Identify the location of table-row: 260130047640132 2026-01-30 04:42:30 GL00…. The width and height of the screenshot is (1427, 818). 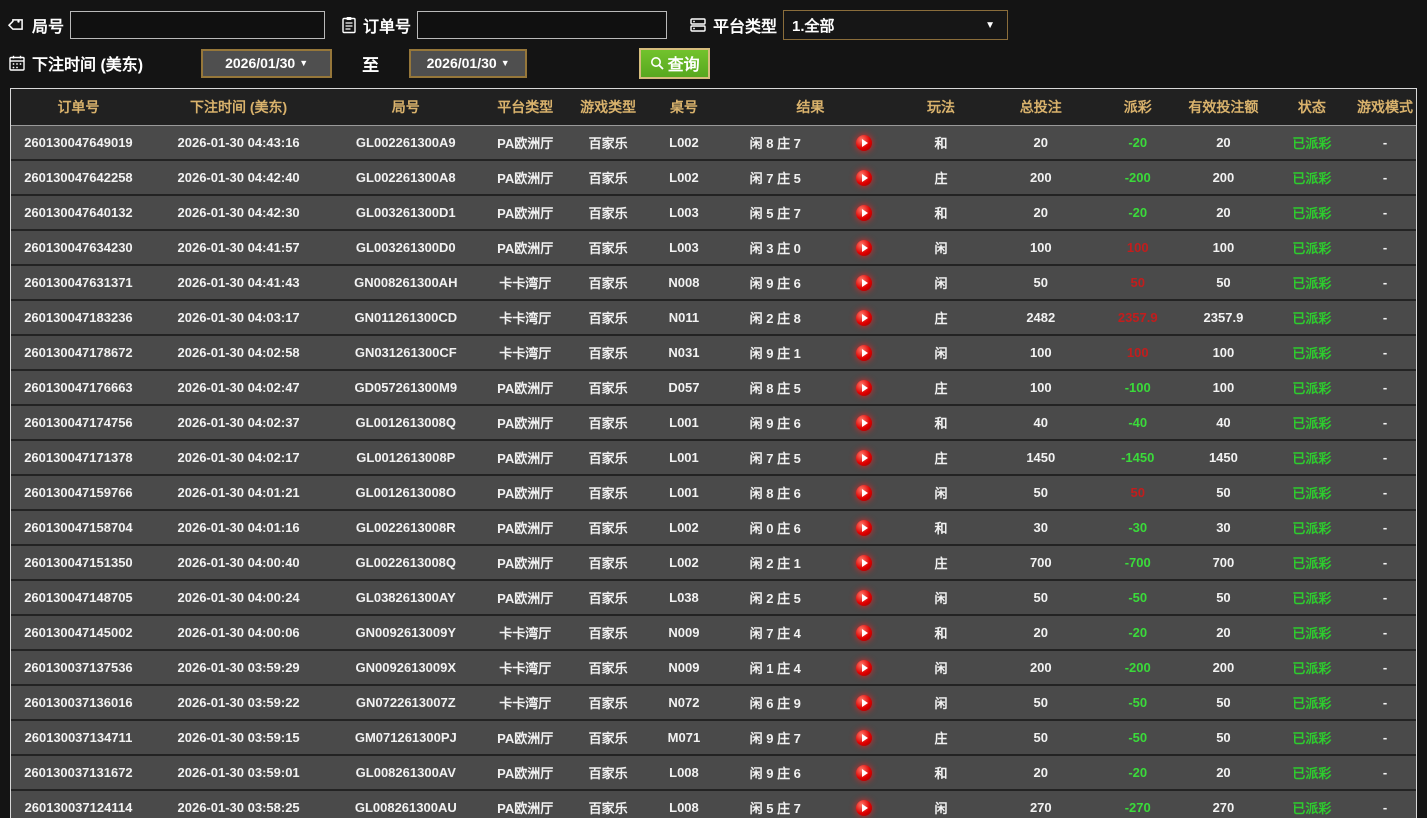
(713, 212).